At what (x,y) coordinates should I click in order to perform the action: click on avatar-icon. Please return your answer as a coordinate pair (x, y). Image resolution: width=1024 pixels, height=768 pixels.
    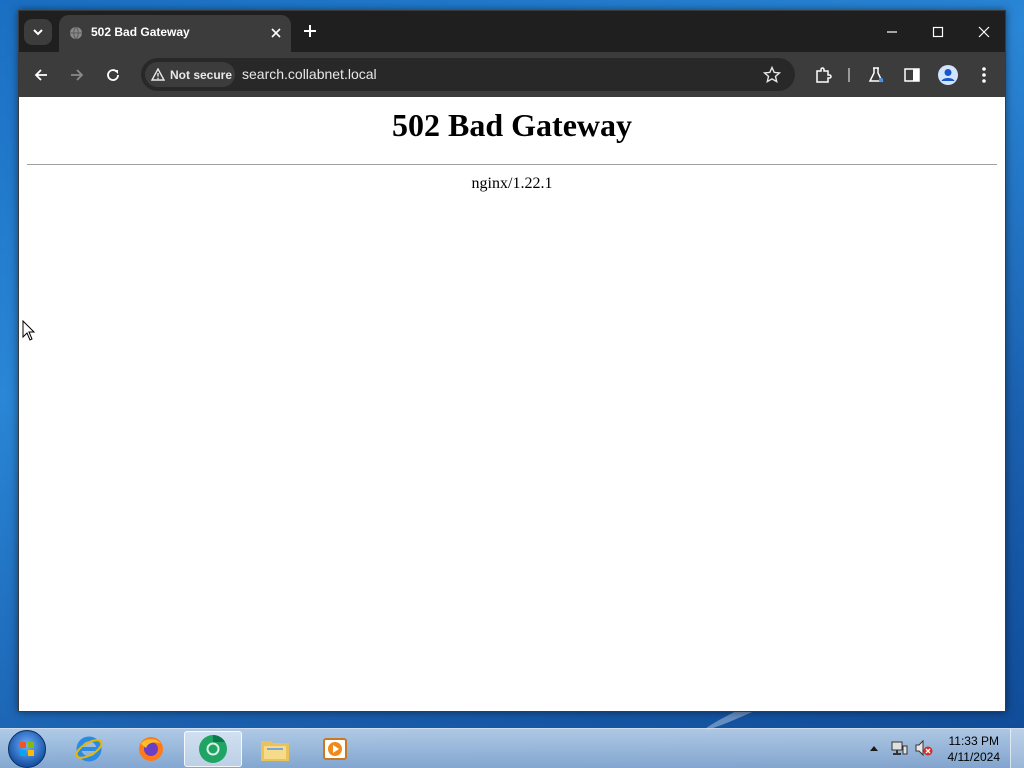
    Looking at the image, I should click on (948, 75).